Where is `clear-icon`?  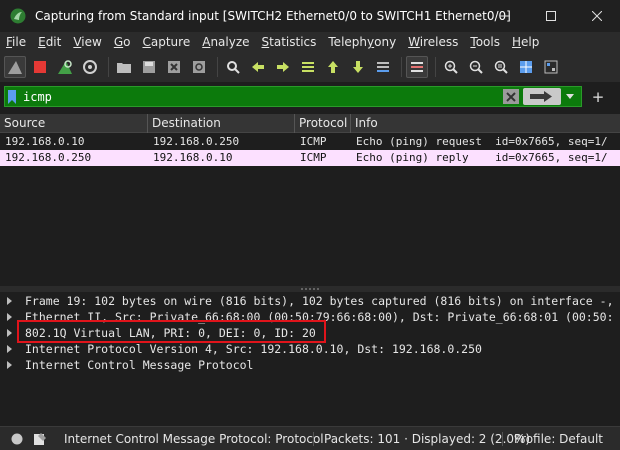 clear-icon is located at coordinates (511, 96).